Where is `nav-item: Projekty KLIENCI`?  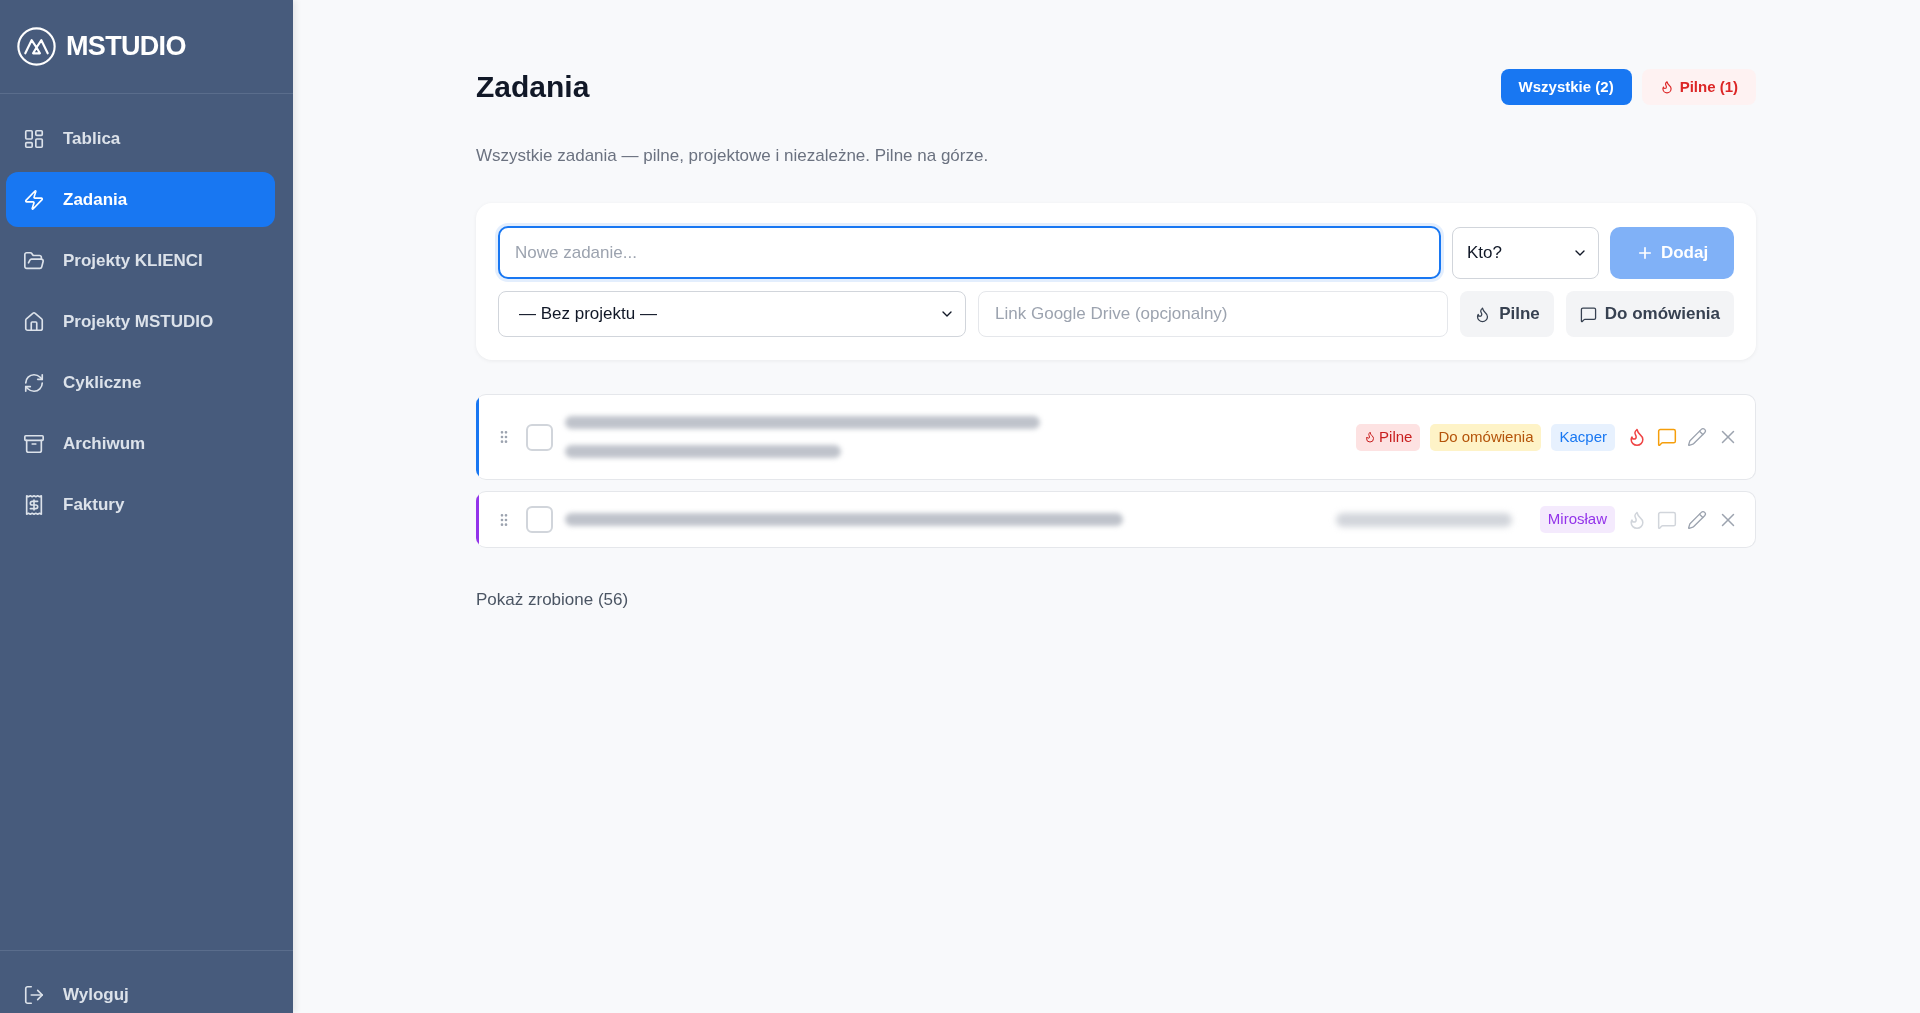
nav-item: Projekty KLIENCI is located at coordinates (140, 260).